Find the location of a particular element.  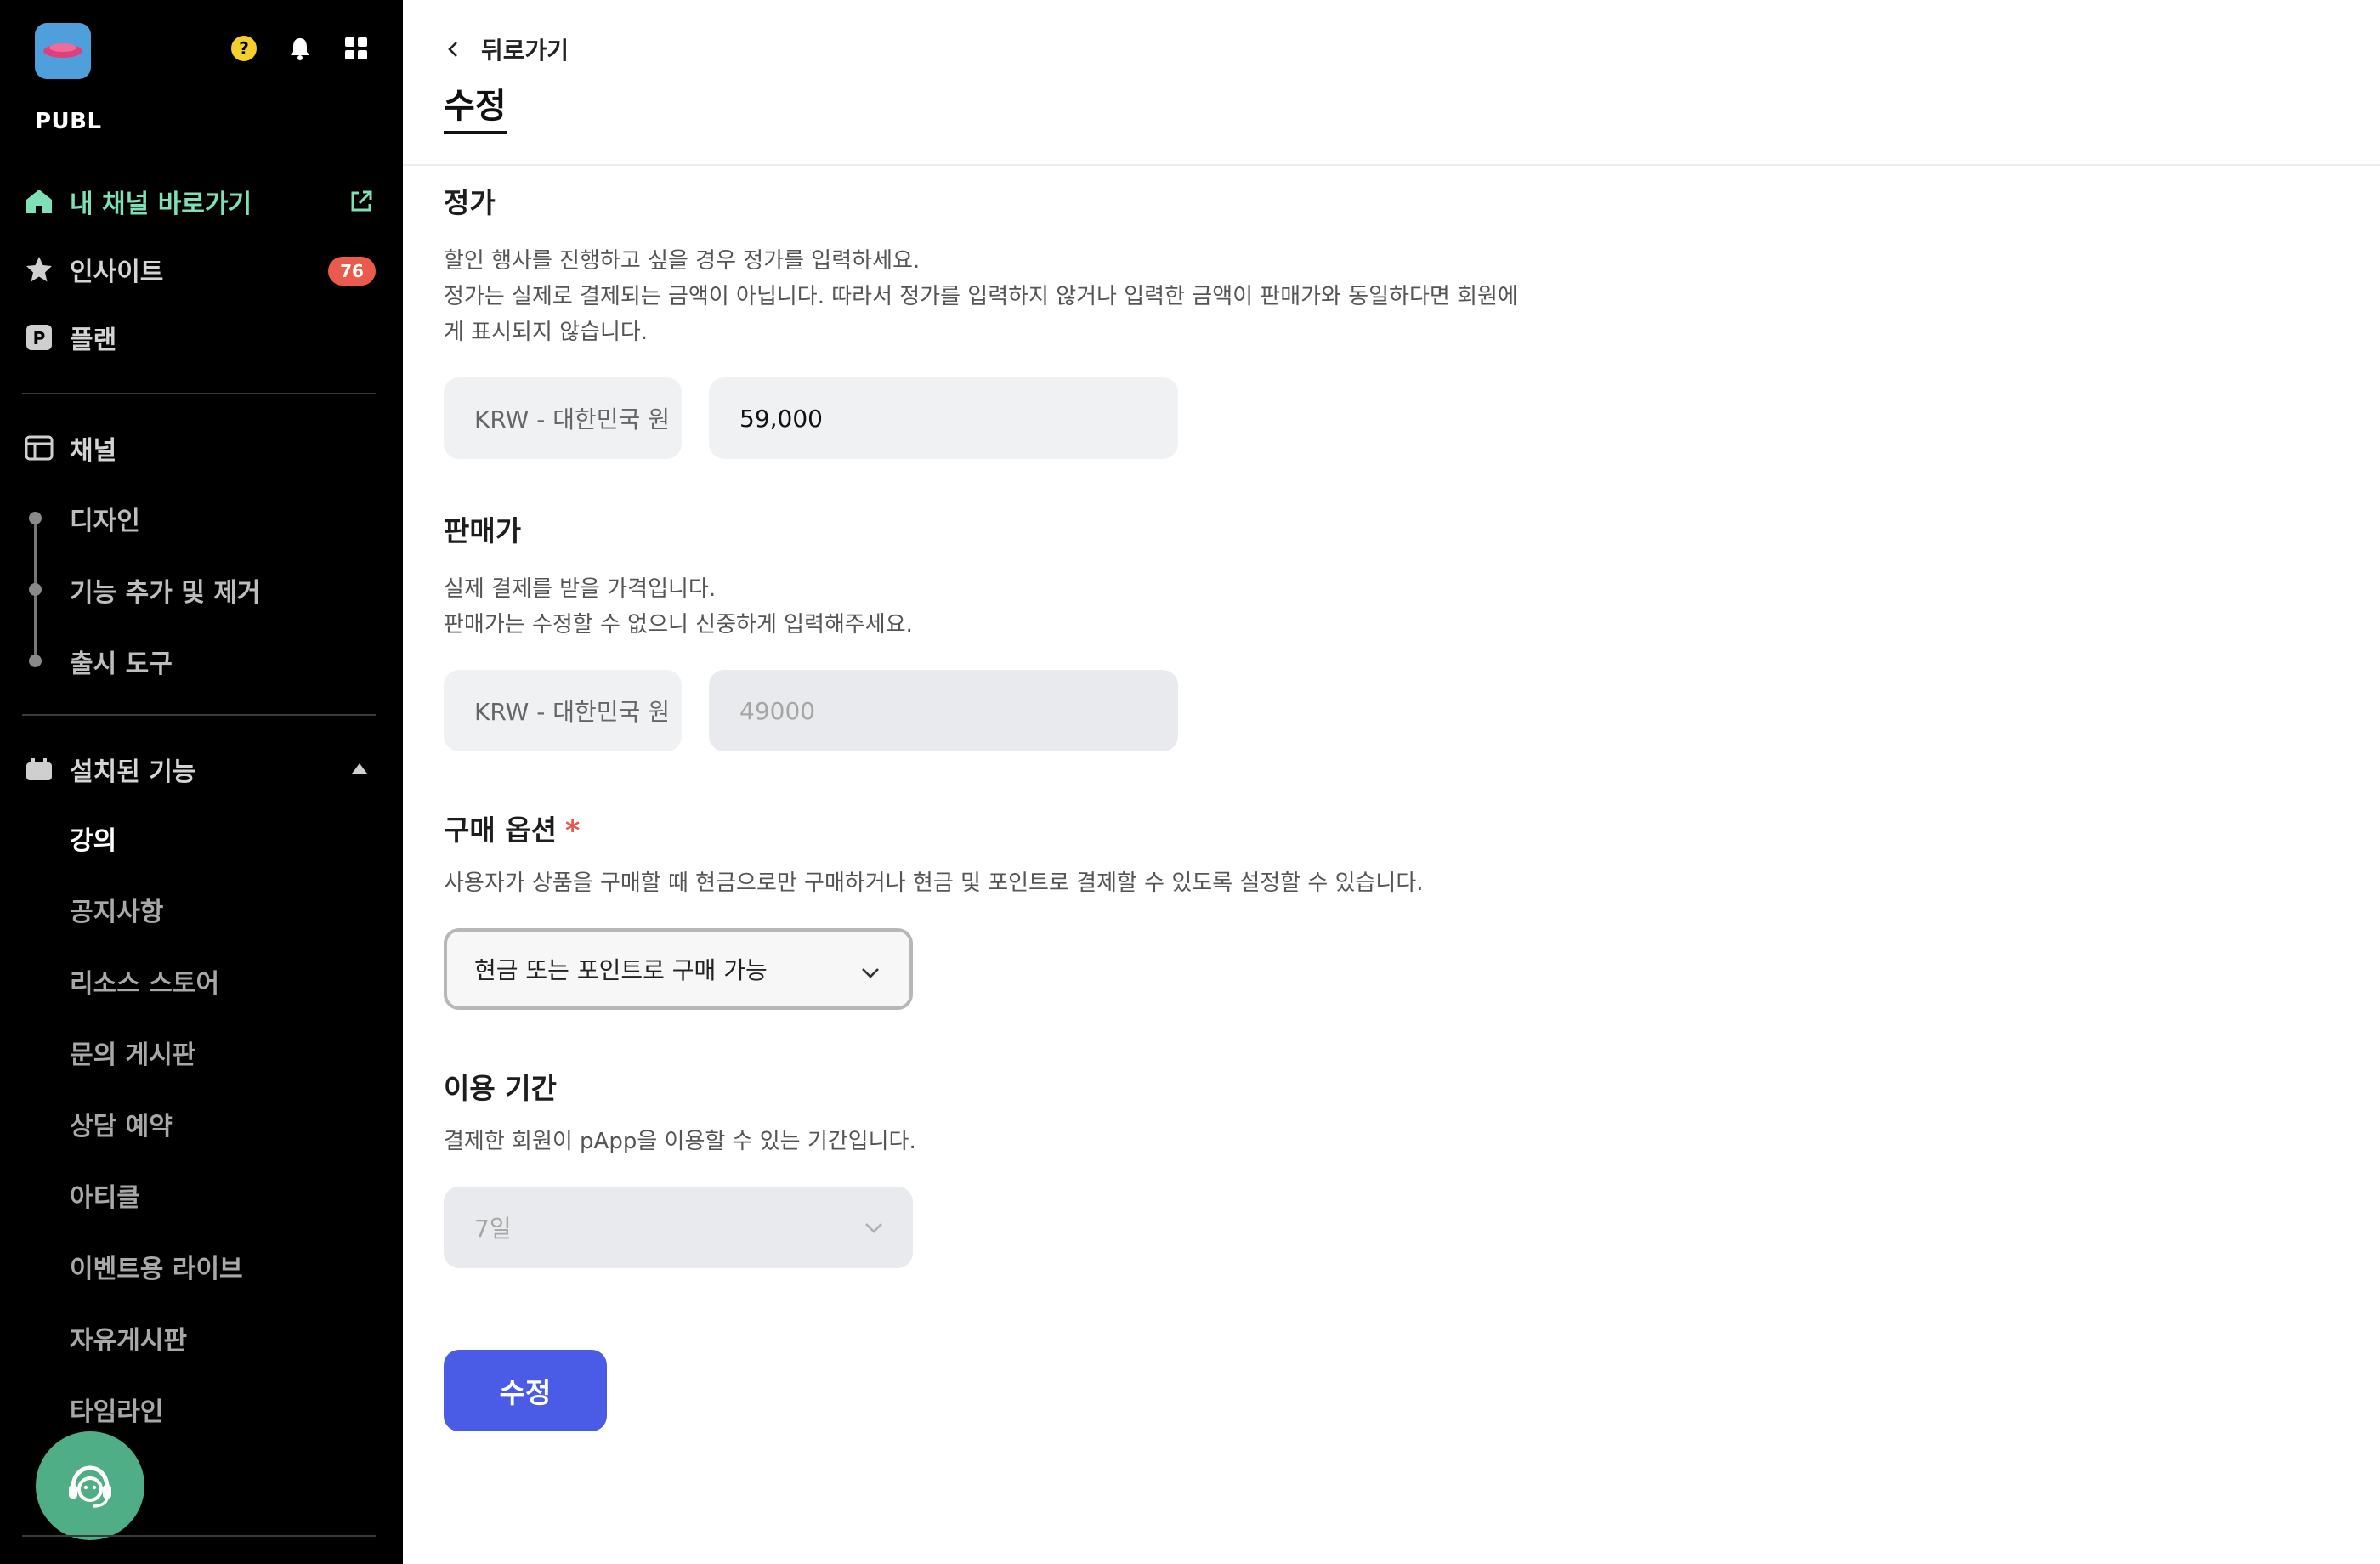

required-mark: * is located at coordinates (572, 830).